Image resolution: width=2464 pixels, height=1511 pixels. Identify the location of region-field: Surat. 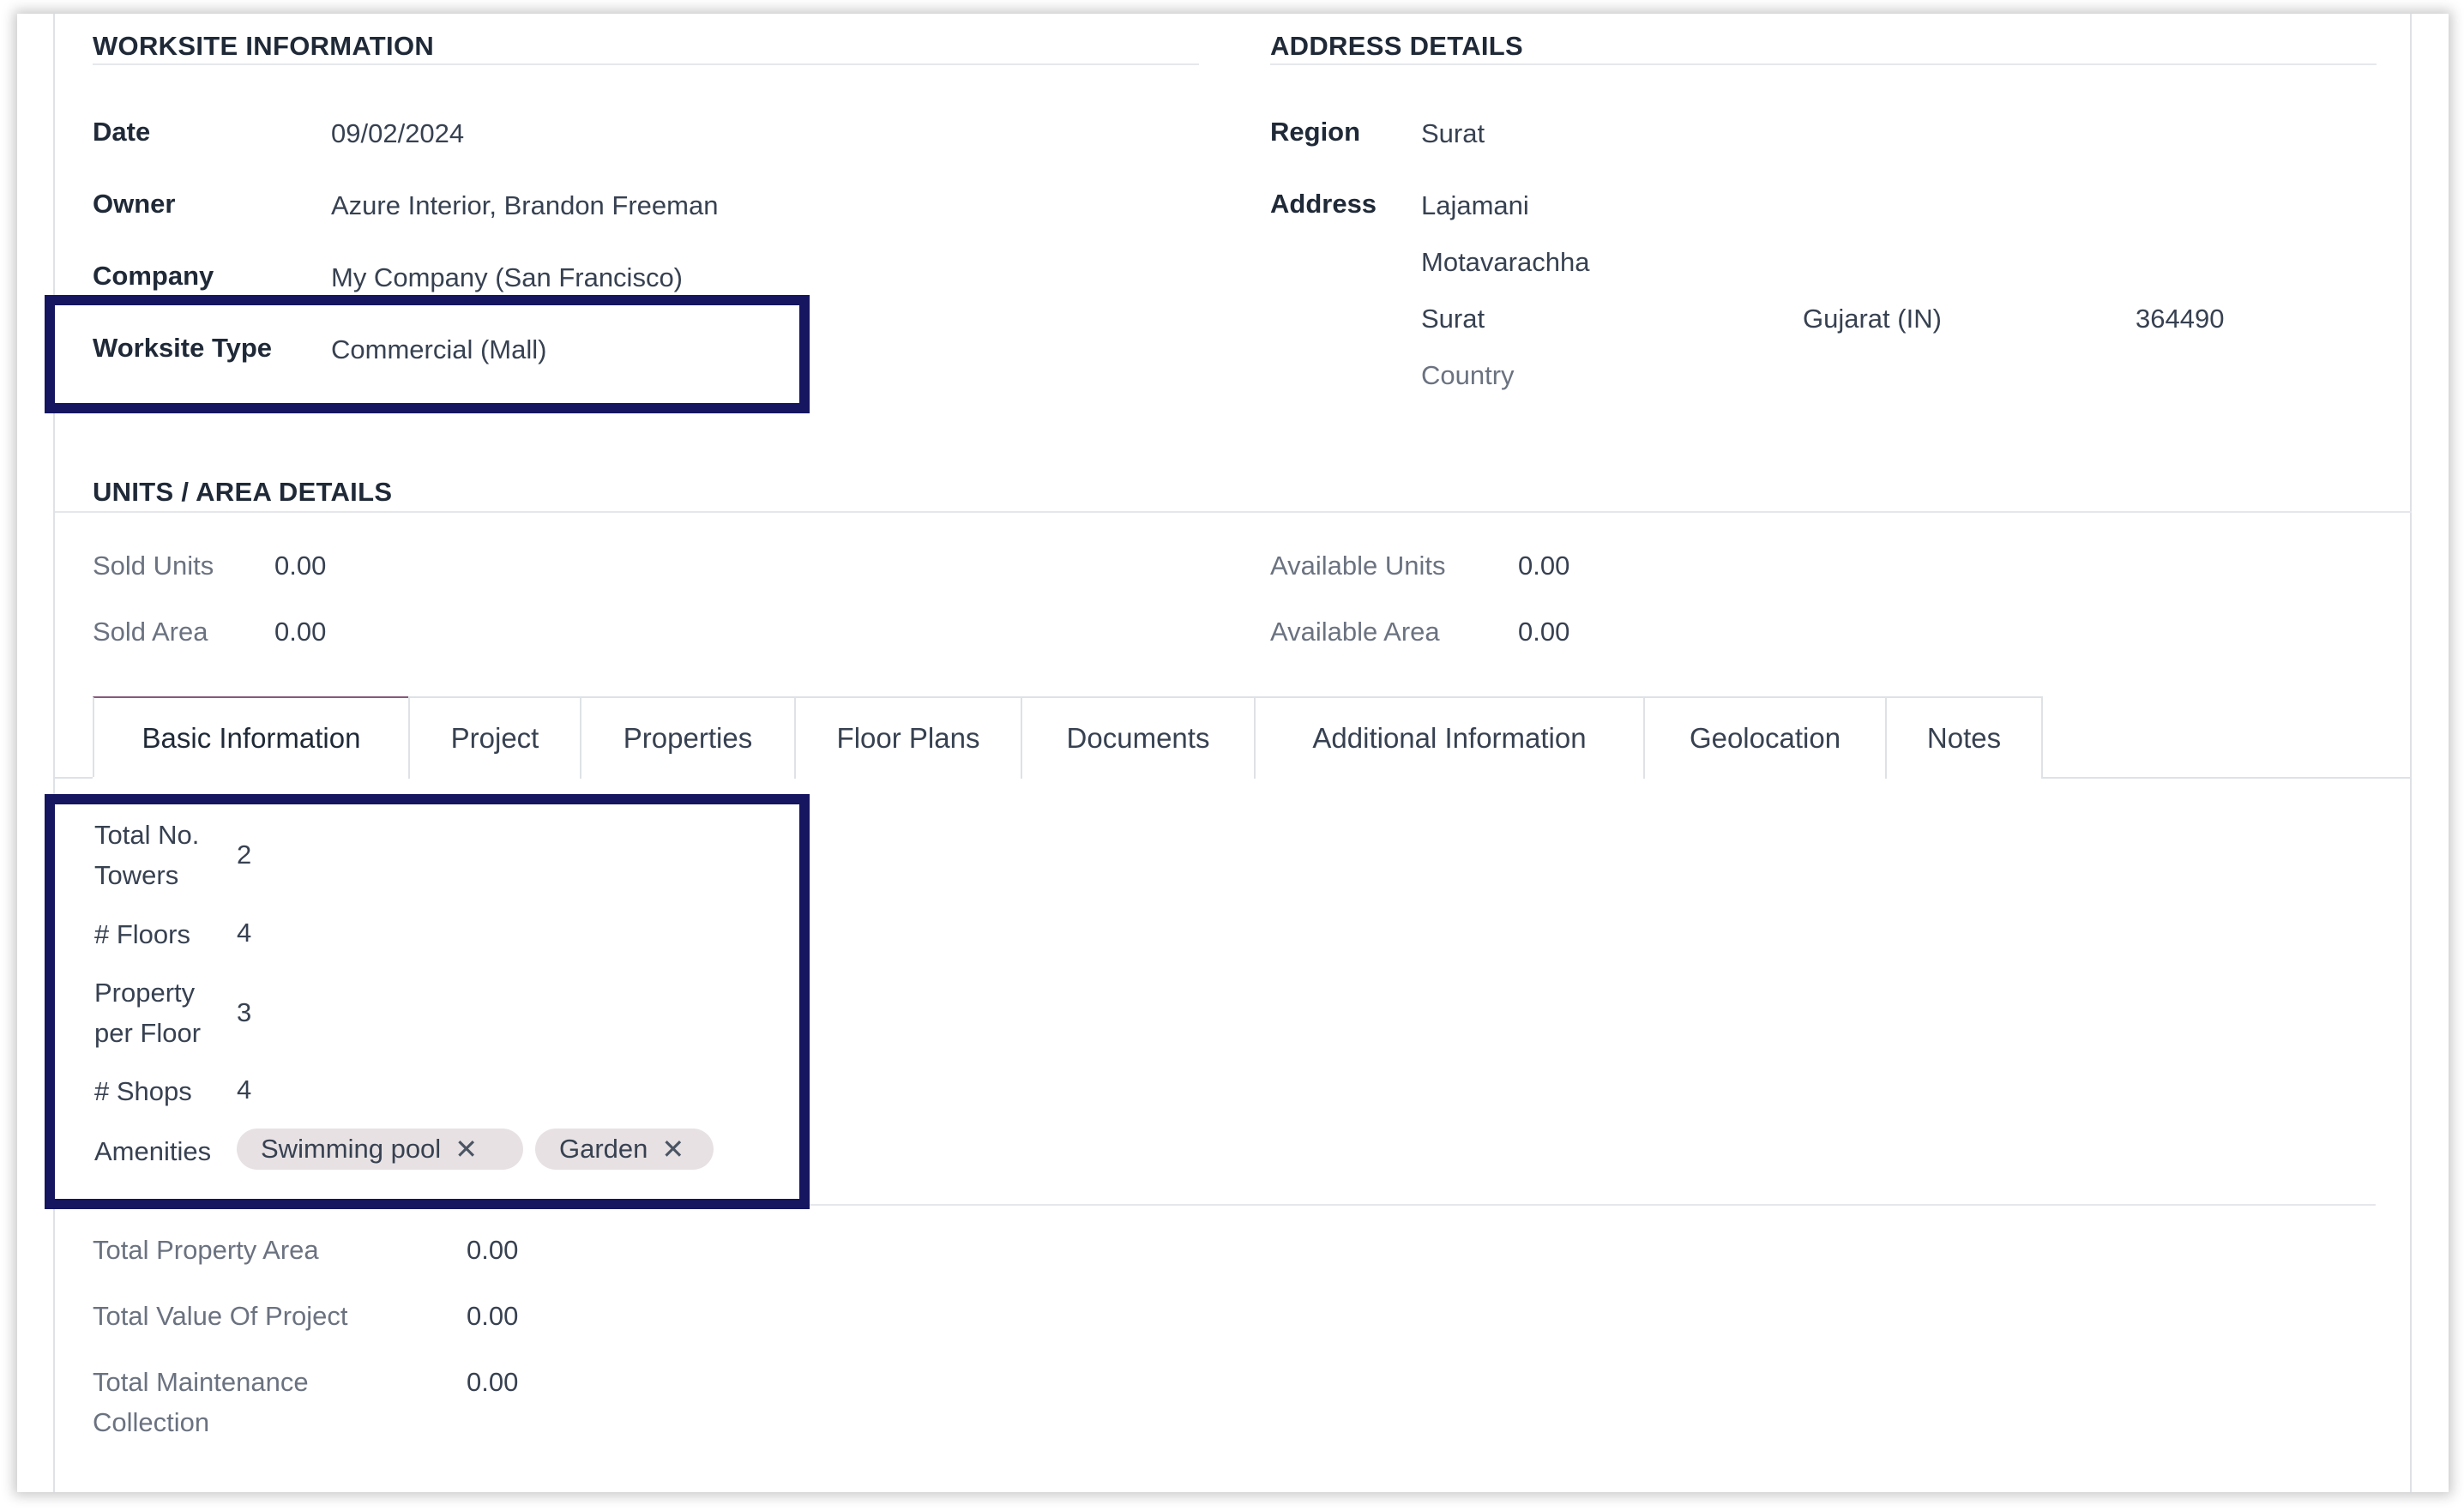
(1453, 133).